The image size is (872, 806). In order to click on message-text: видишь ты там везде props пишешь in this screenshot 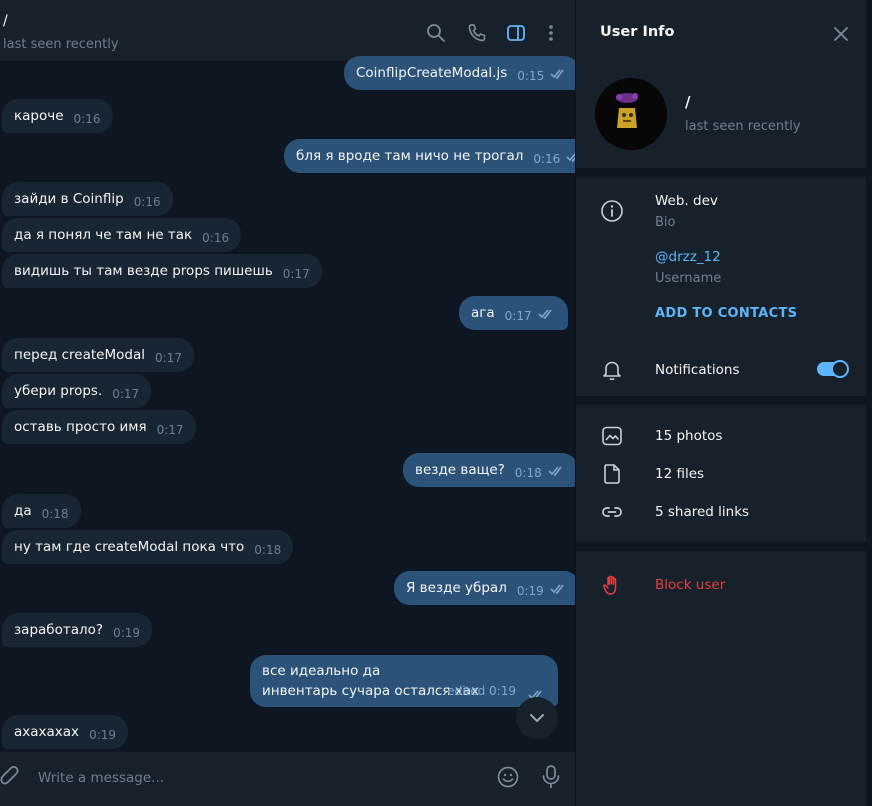, I will do `click(143, 271)`.